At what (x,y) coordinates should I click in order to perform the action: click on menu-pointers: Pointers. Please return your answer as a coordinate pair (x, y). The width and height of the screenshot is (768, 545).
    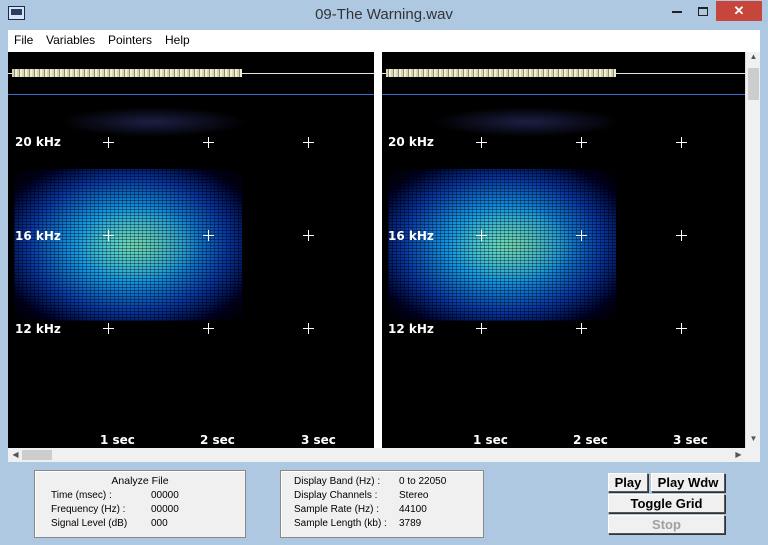
    Looking at the image, I should click on (130, 40).